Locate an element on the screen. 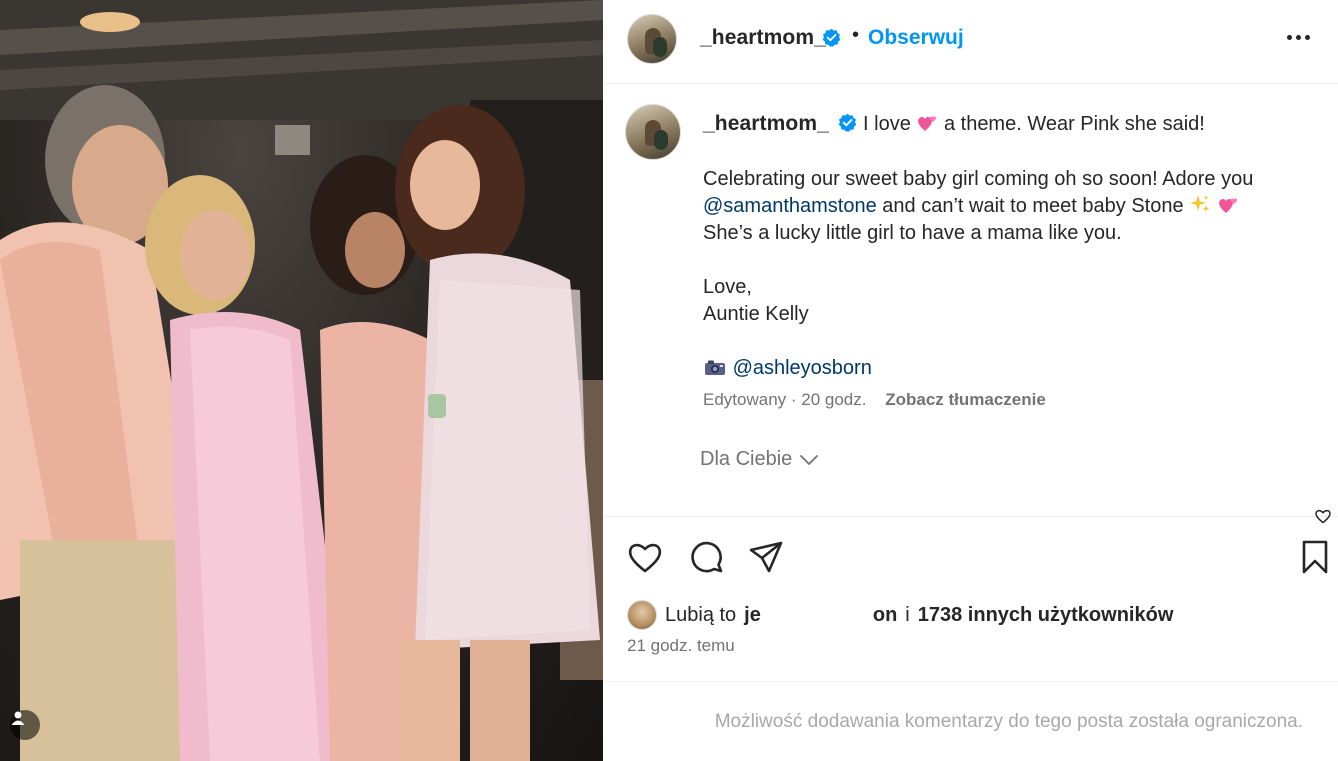 The width and height of the screenshot is (1338, 761). see-translation-button: Zobacz tłumaczenie is located at coordinates (965, 399).